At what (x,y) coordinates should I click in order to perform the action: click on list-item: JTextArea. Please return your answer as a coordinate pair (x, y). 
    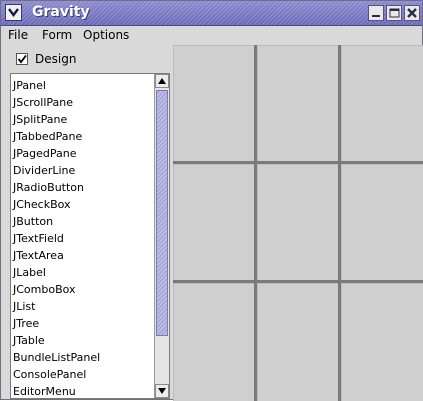
    Looking at the image, I should click on (83, 255).